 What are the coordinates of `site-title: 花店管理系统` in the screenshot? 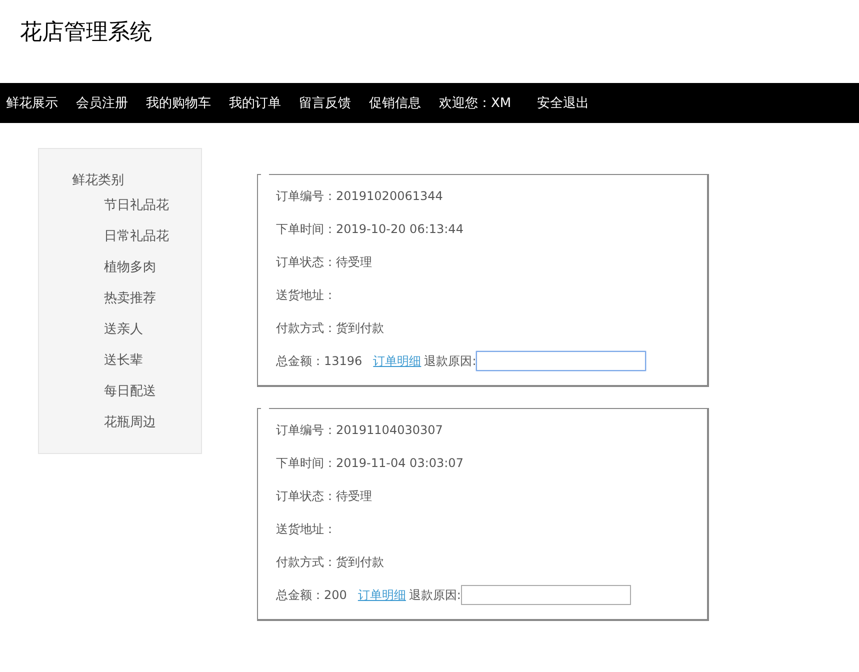 It's located at (86, 33).